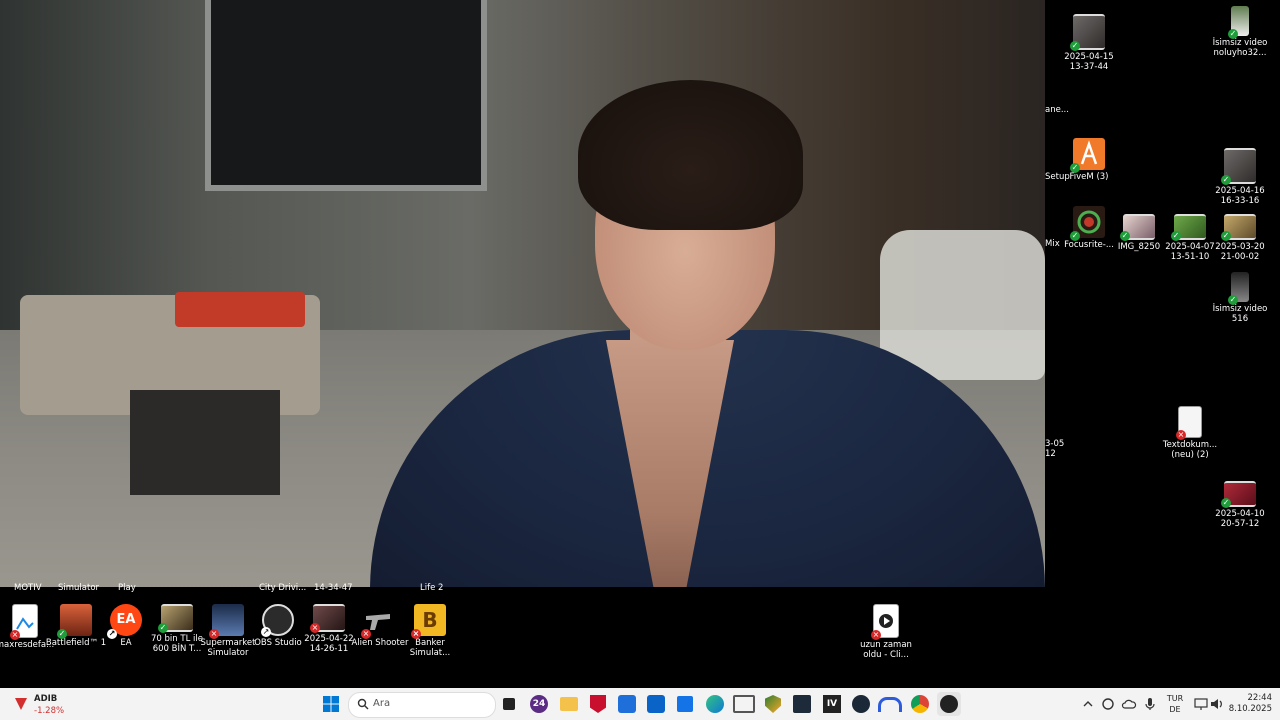 The height and width of the screenshot is (720, 1280). I want to click on chrome-icon, so click(920, 704).